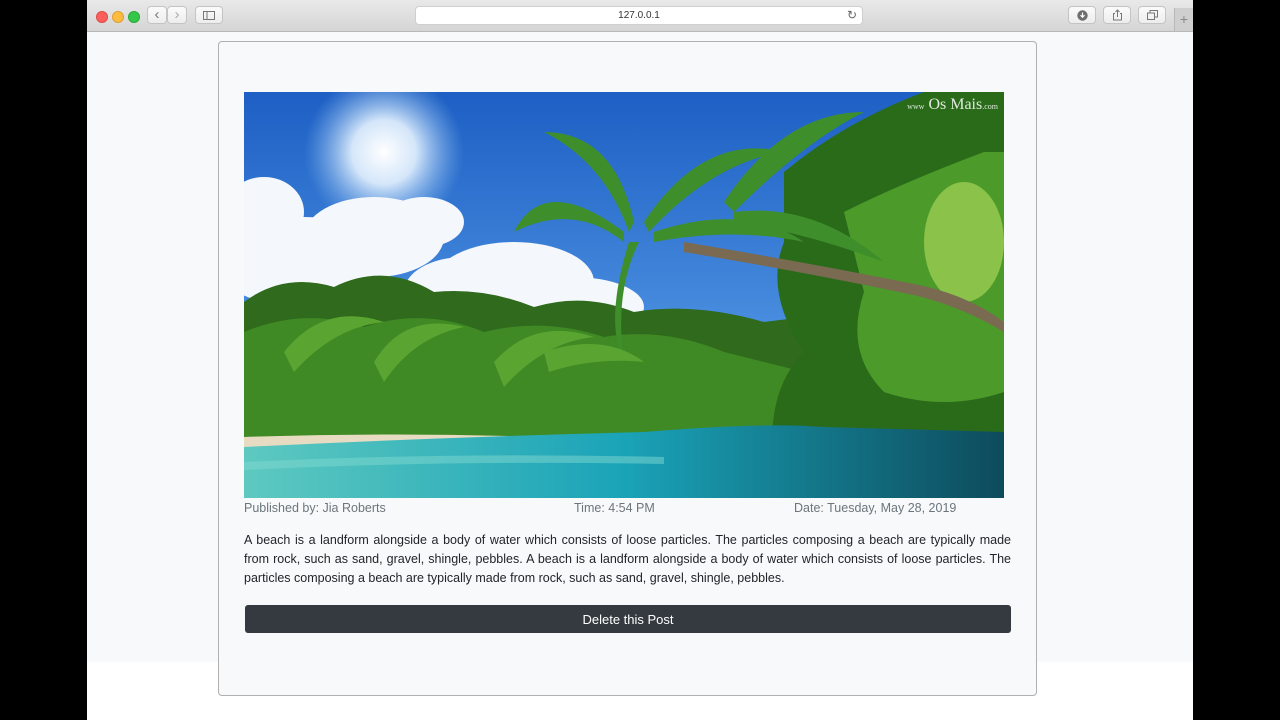 The height and width of the screenshot is (720, 1280). What do you see at coordinates (628, 619) in the screenshot?
I see `delete-post-button: Delete this Post` at bounding box center [628, 619].